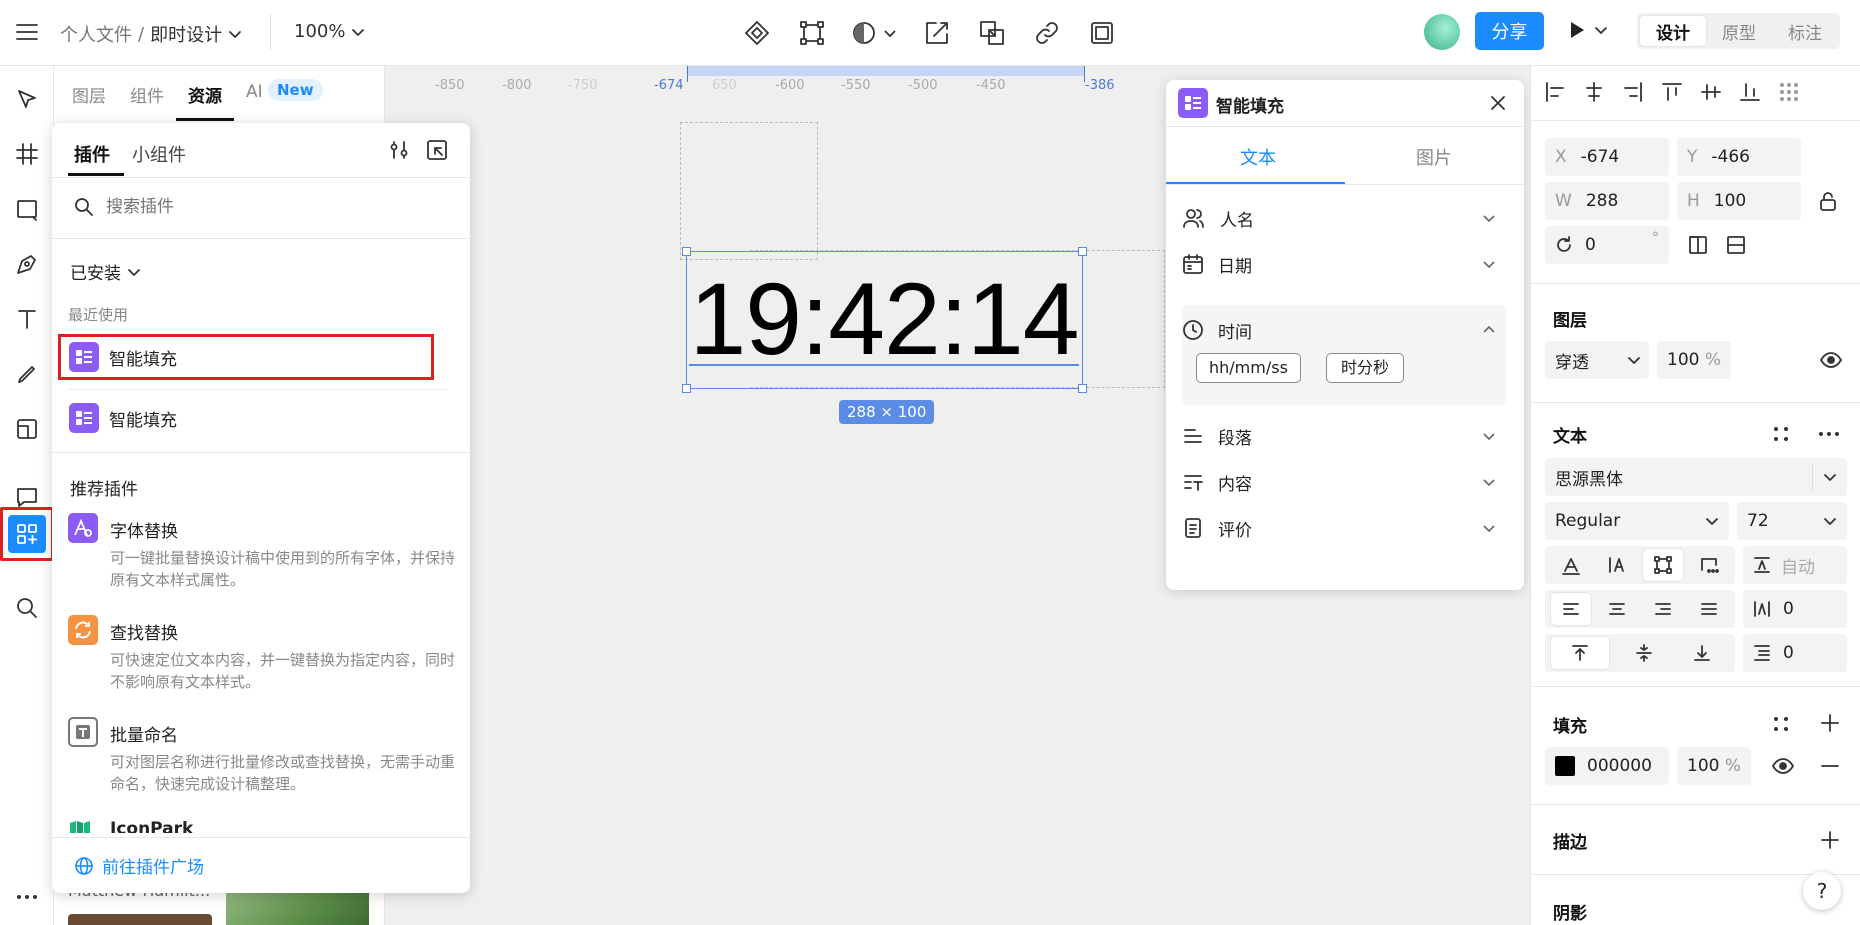 The image size is (1860, 925). I want to click on more-options-icon, so click(1829, 434).